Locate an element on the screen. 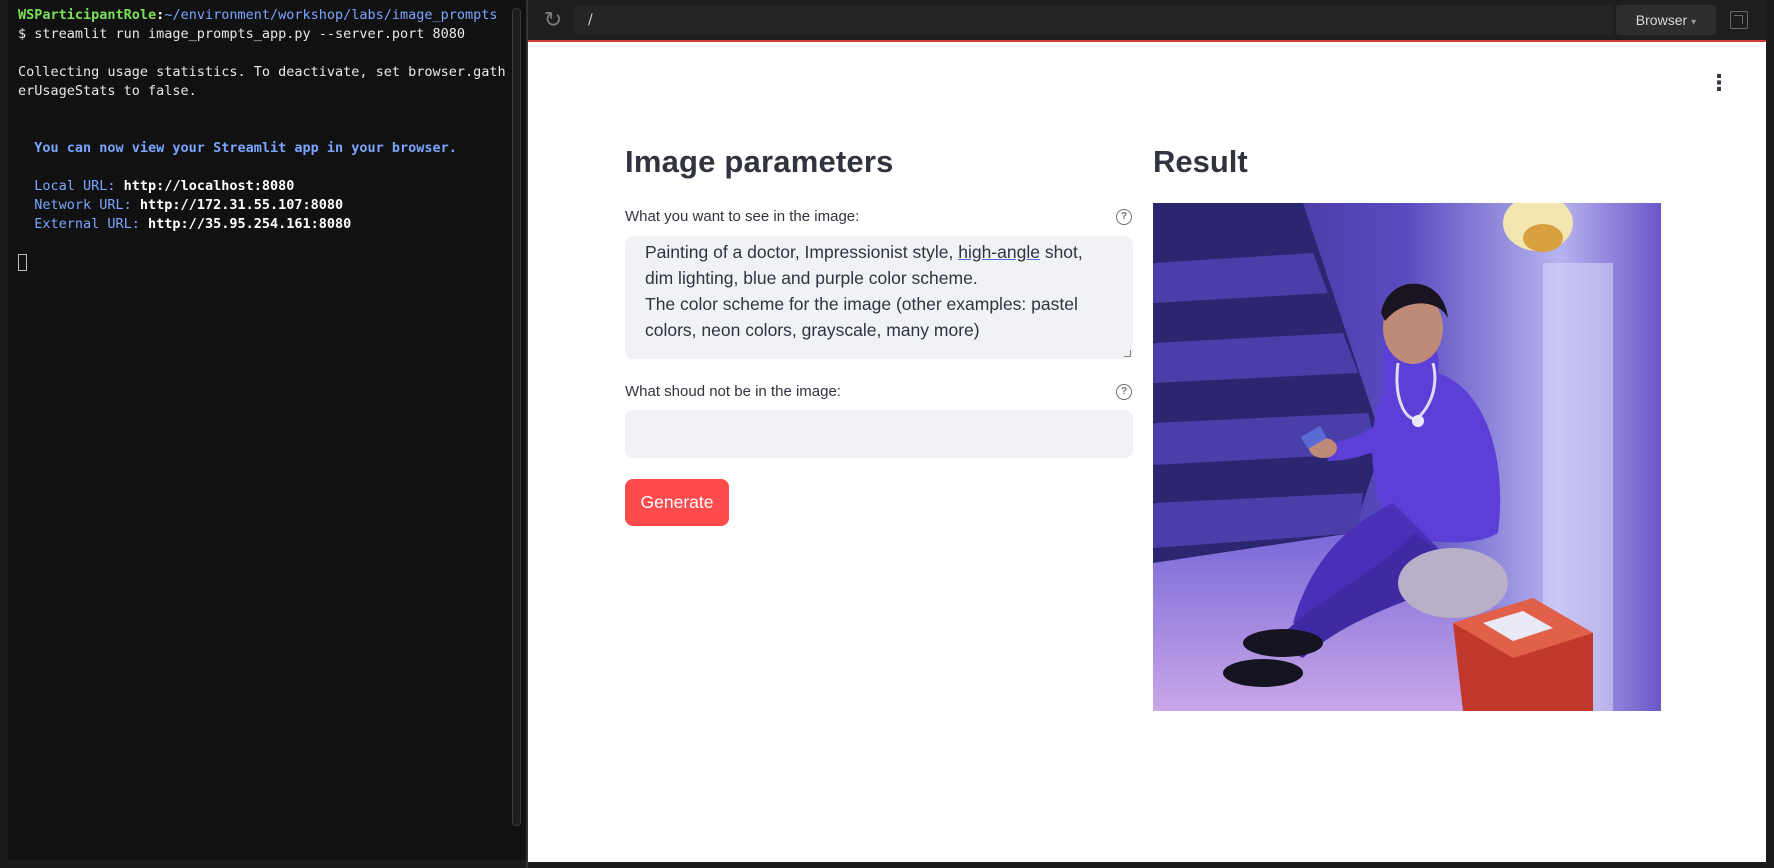  browser-button-label: Browser is located at coordinates (1661, 20).